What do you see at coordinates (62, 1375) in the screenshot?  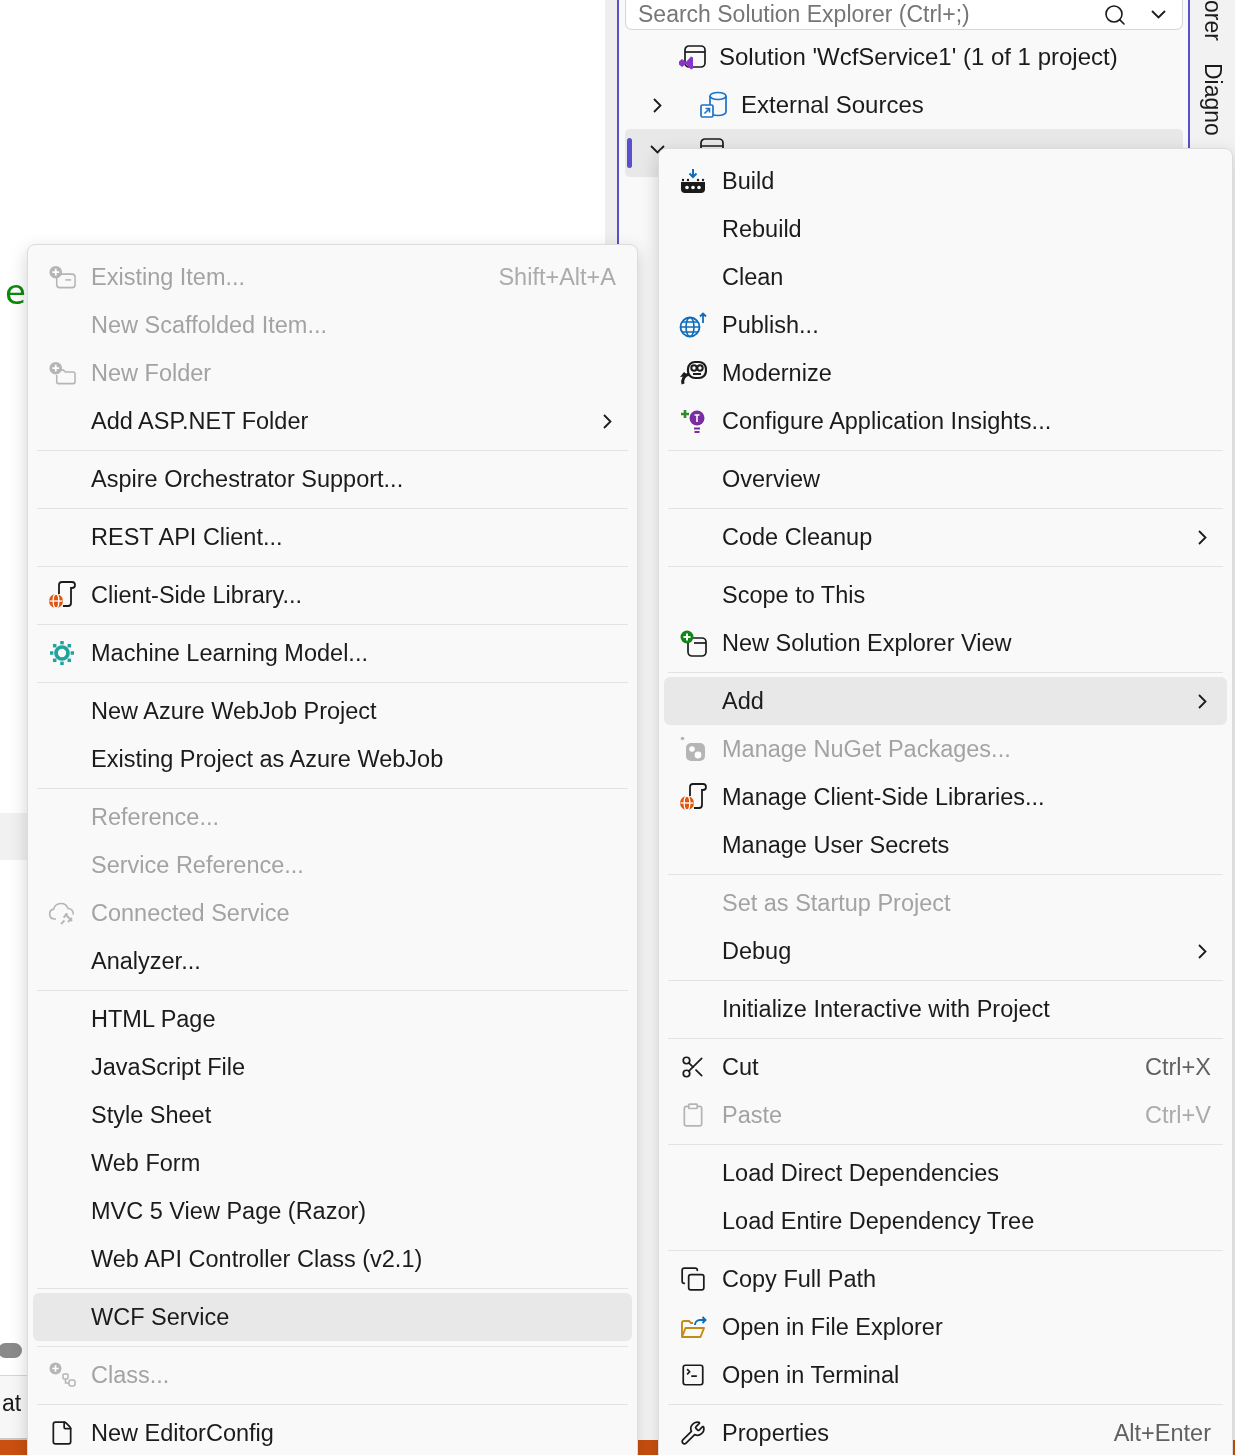 I see `plus-diagram-icon` at bounding box center [62, 1375].